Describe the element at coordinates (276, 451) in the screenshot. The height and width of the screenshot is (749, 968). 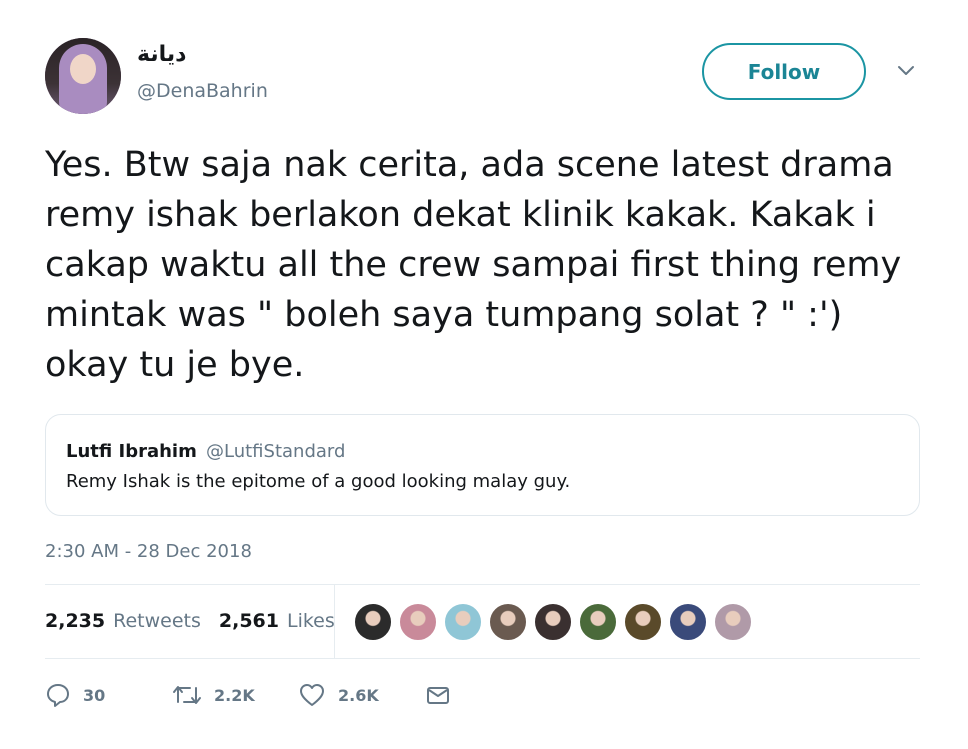
I see `quoted-author-handle: @LutfiStandard` at that location.